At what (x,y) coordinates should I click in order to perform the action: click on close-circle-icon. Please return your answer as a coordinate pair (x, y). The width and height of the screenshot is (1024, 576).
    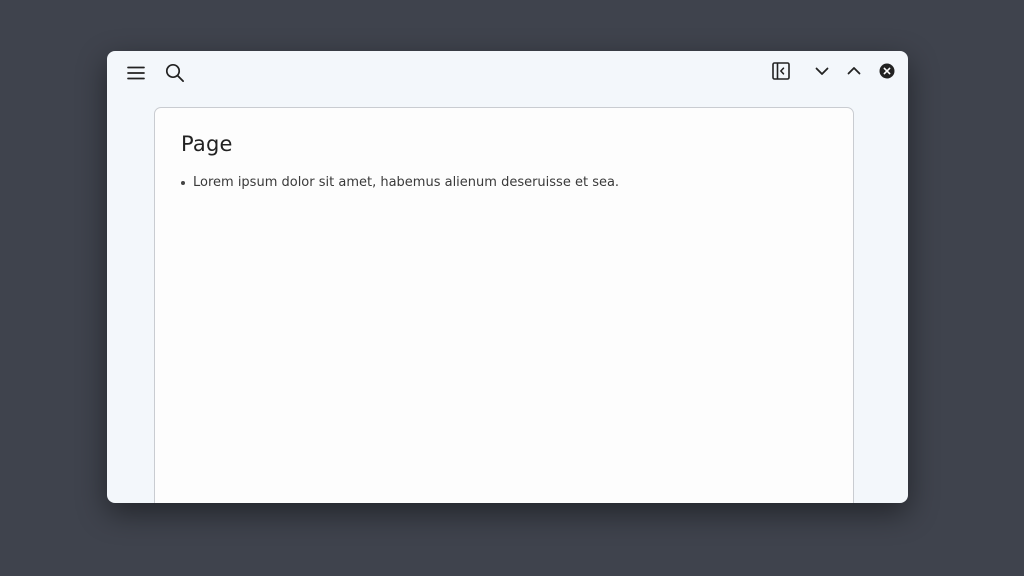
    Looking at the image, I should click on (887, 71).